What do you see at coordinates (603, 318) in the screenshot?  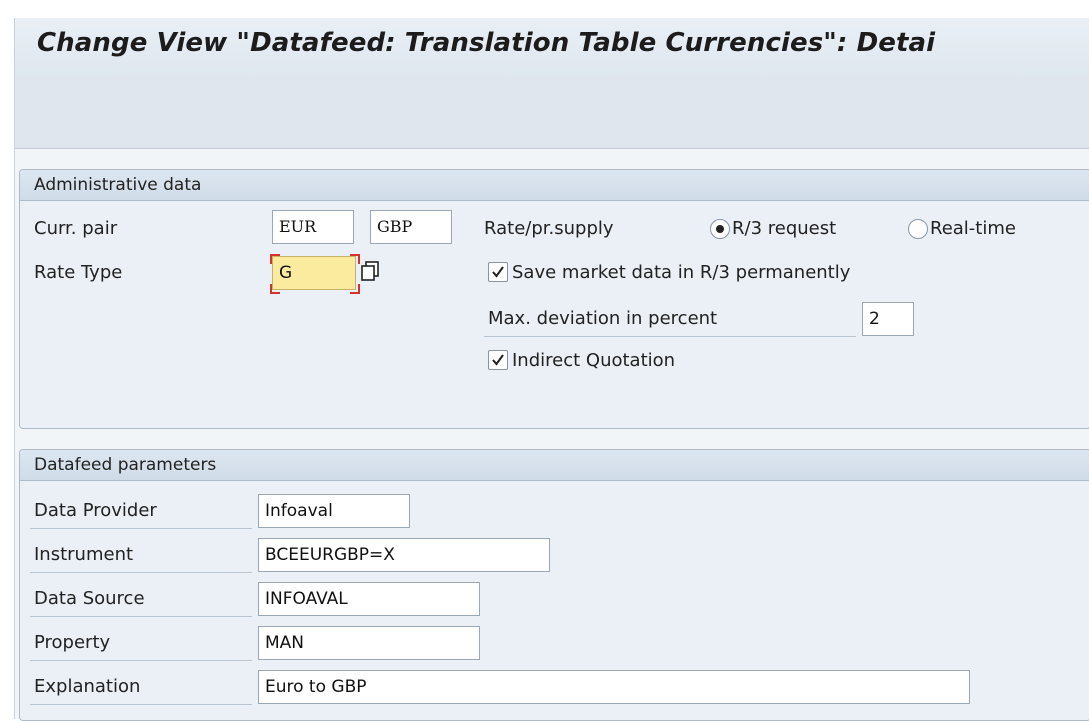 I see `max-deviation-label: Max. deviation in percent` at bounding box center [603, 318].